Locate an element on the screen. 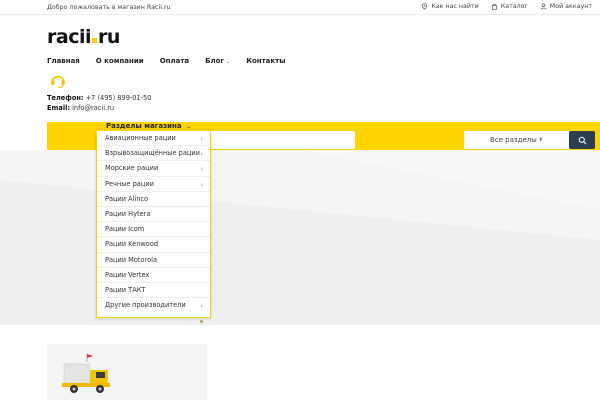 The width and height of the screenshot is (600, 400). phone-line: Телефон: +7 (495) 899-01-50 is located at coordinates (99, 98).